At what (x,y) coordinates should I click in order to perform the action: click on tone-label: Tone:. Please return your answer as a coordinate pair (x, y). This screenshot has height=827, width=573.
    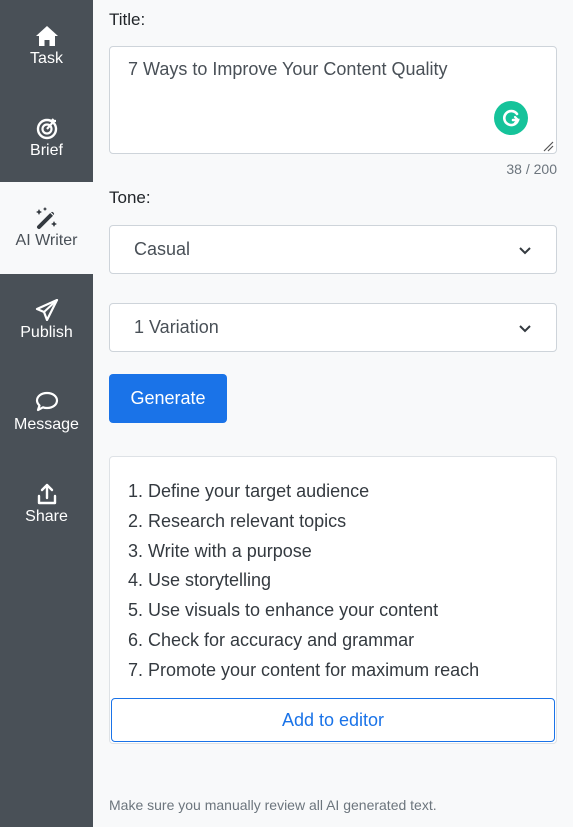
    Looking at the image, I should click on (130, 197).